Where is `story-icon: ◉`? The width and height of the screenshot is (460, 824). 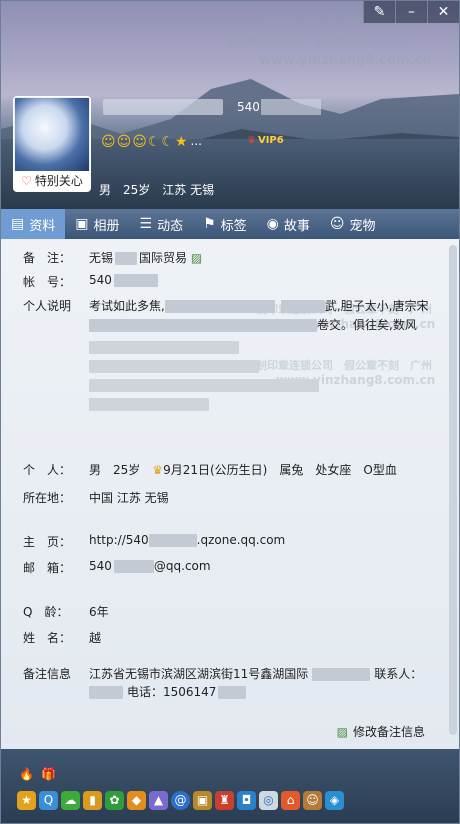 story-icon: ◉ is located at coordinates (272, 224).